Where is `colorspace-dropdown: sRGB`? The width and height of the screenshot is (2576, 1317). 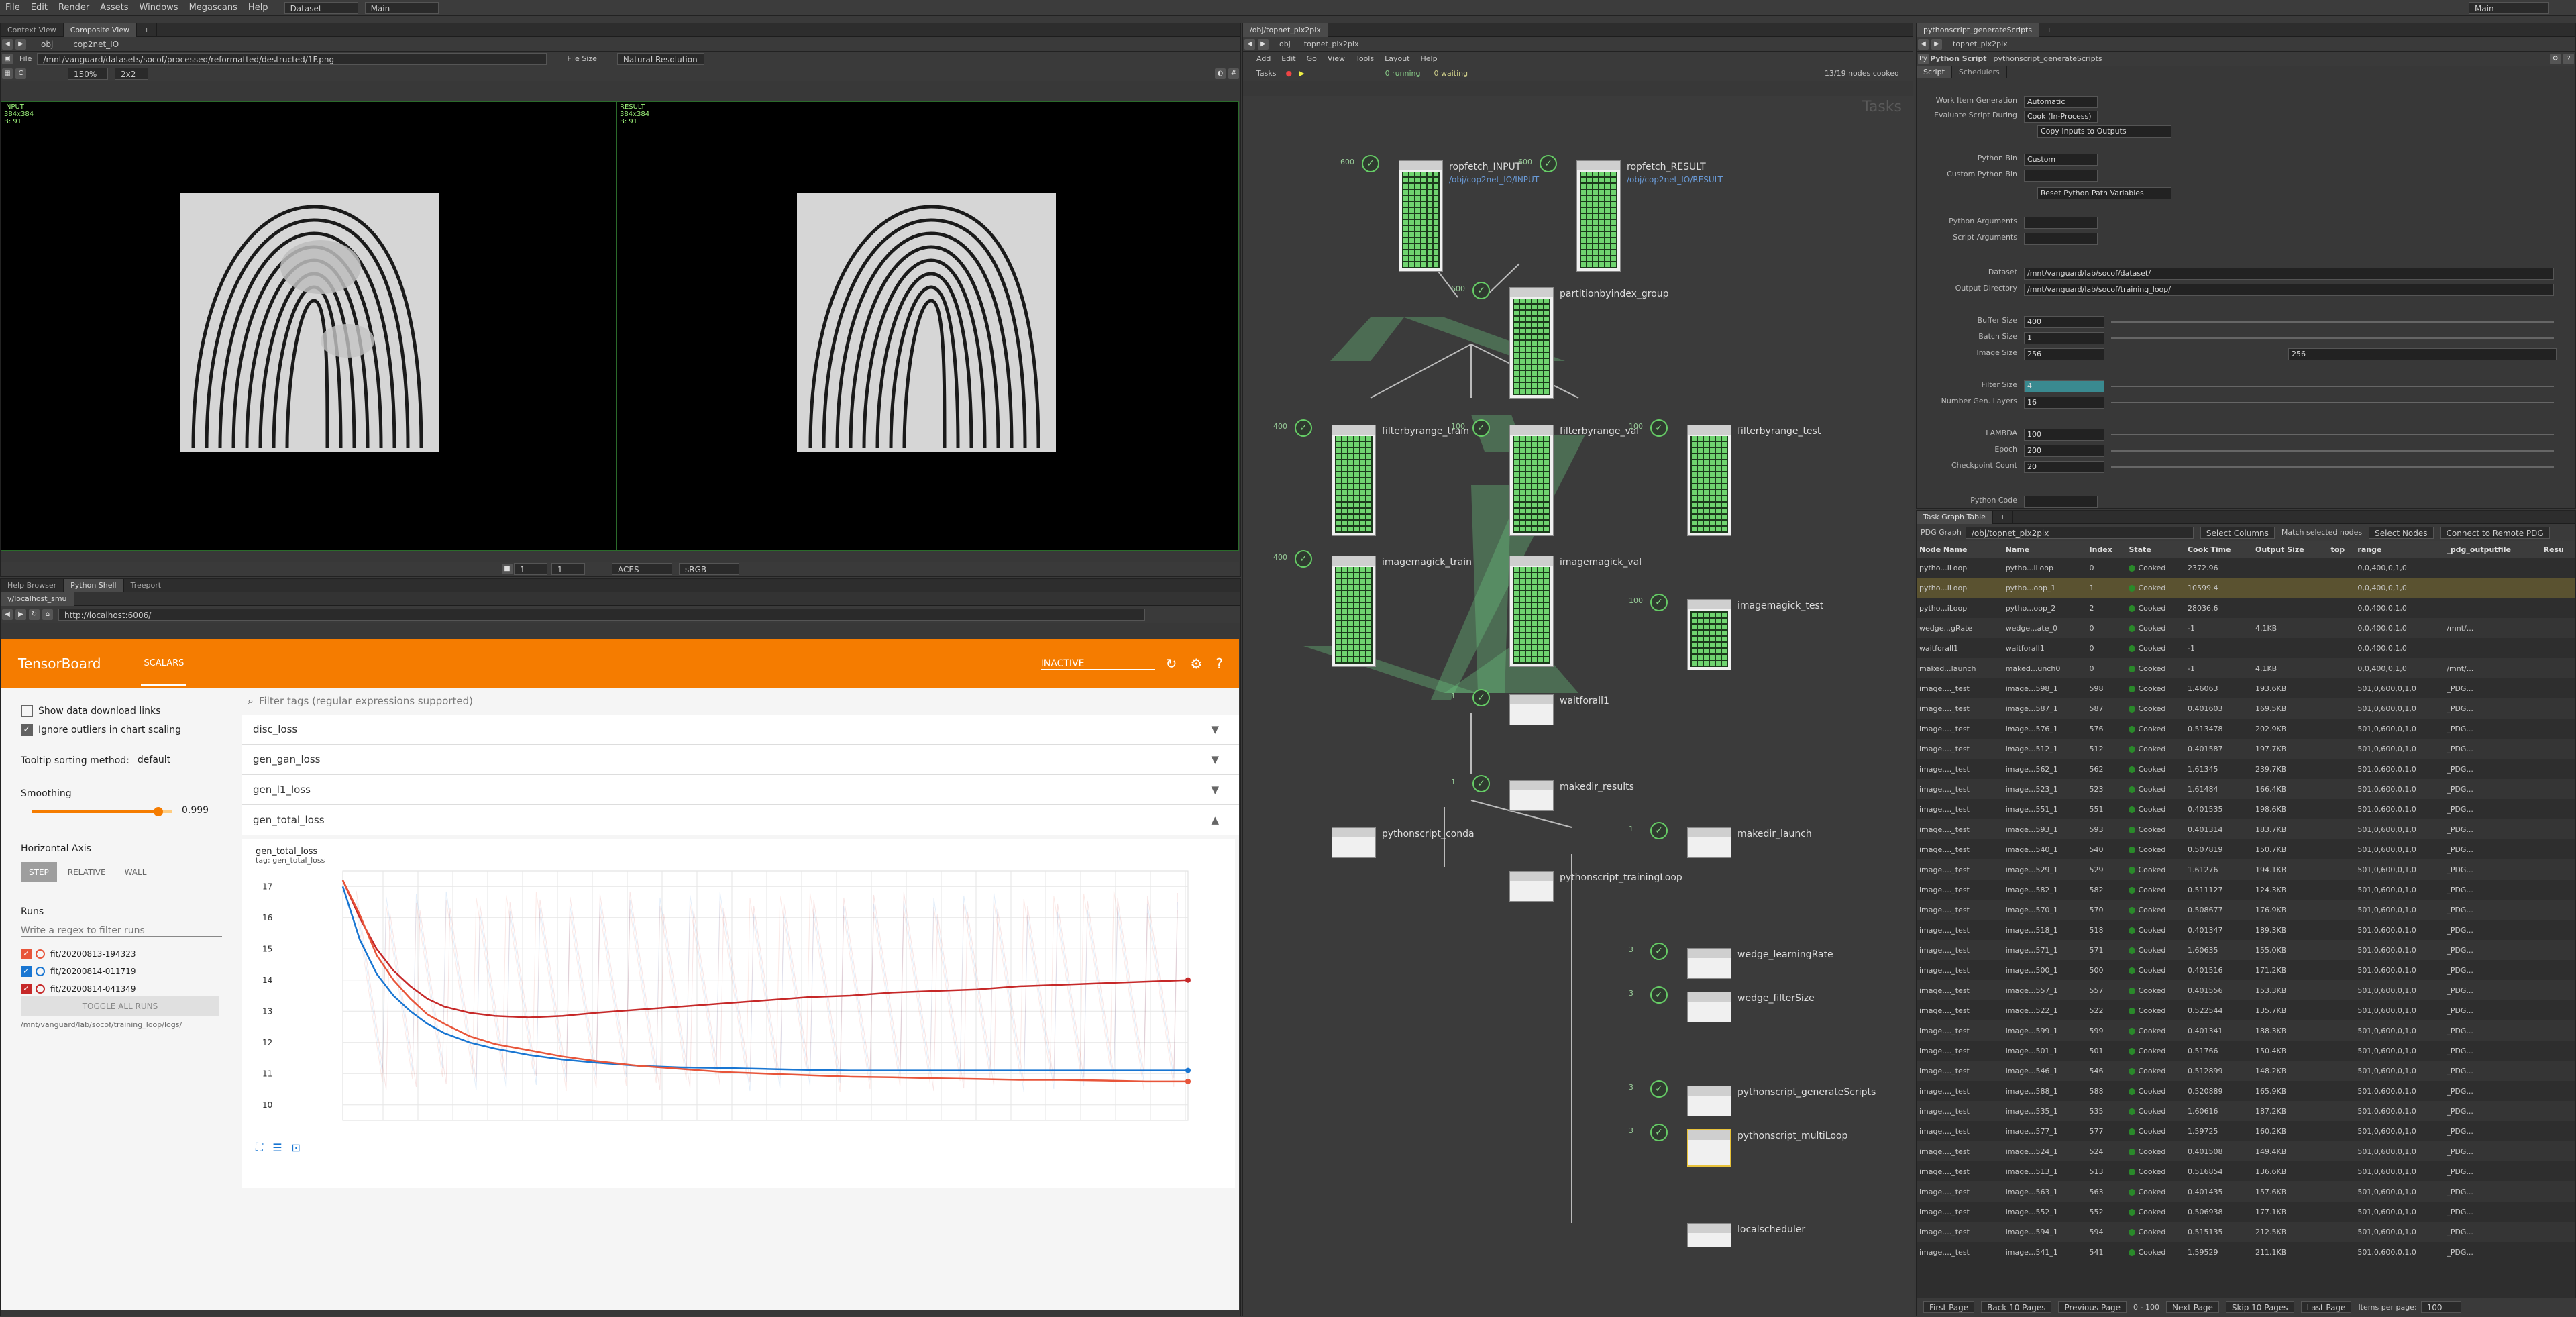 colorspace-dropdown: sRGB is located at coordinates (709, 568).